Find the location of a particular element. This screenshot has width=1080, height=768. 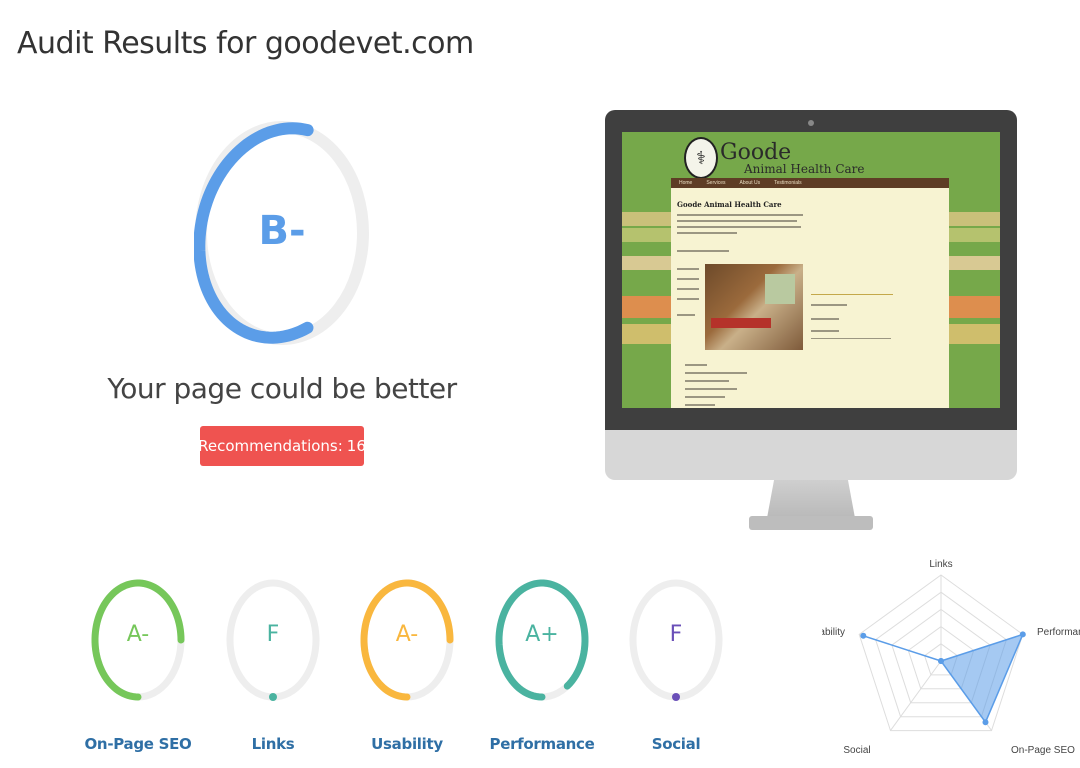

recommendations-button: Recommendations: 16 is located at coordinates (282, 446).